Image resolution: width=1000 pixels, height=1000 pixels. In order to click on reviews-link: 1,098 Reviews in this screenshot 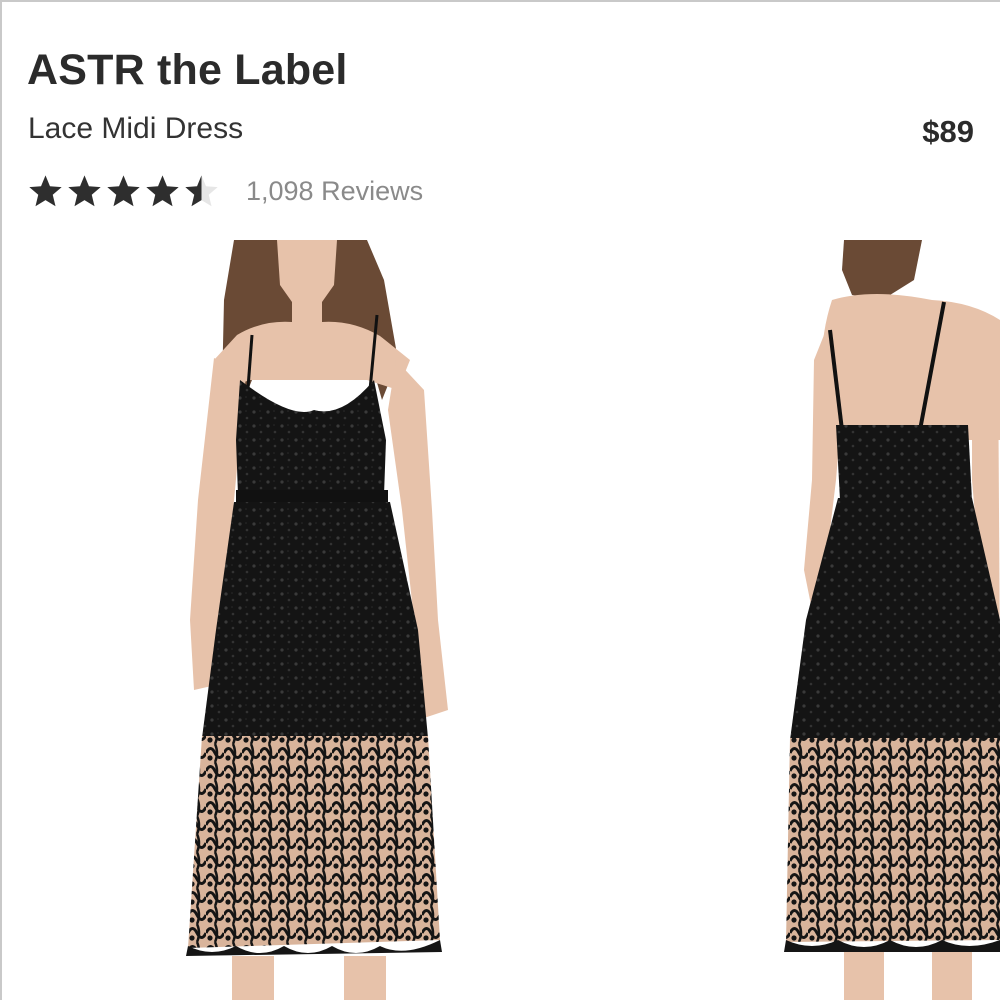, I will do `click(334, 191)`.